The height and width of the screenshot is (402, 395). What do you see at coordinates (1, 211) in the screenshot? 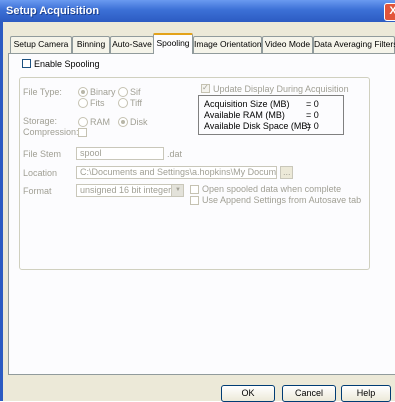
I see `window-border` at bounding box center [1, 211].